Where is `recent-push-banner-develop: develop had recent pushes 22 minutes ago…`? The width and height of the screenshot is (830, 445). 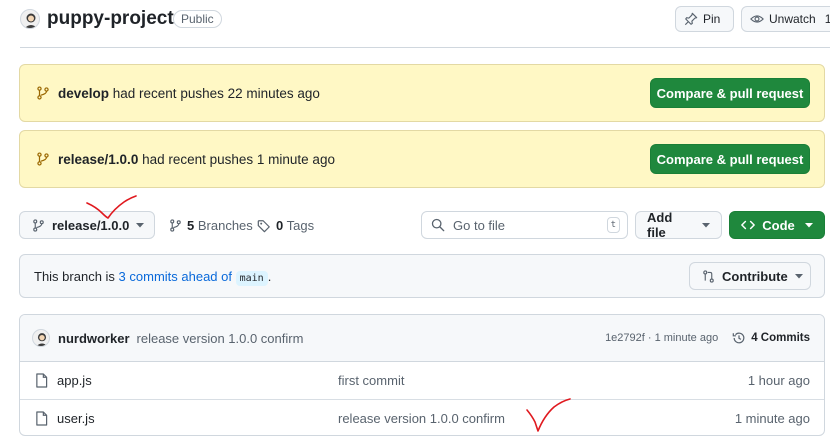 recent-push-banner-develop: develop had recent pushes 22 minutes ago… is located at coordinates (422, 93).